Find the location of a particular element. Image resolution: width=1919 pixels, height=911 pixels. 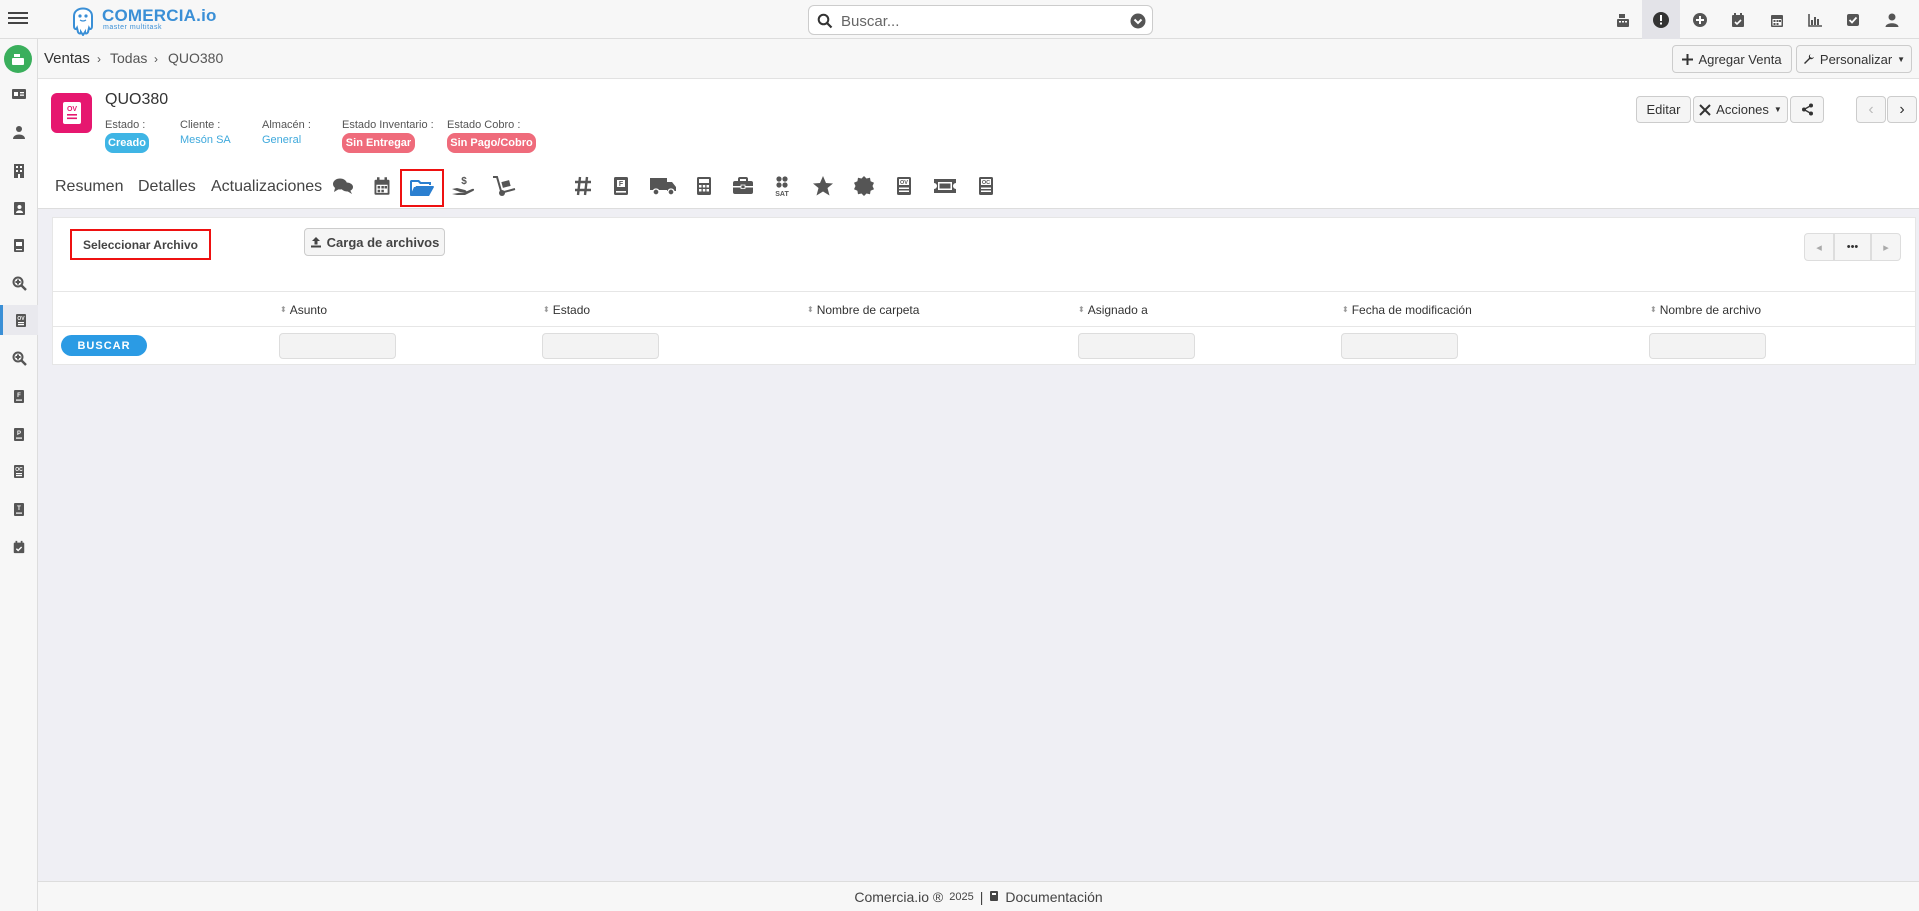

pager-prev-button: ◂ is located at coordinates (1819, 247).